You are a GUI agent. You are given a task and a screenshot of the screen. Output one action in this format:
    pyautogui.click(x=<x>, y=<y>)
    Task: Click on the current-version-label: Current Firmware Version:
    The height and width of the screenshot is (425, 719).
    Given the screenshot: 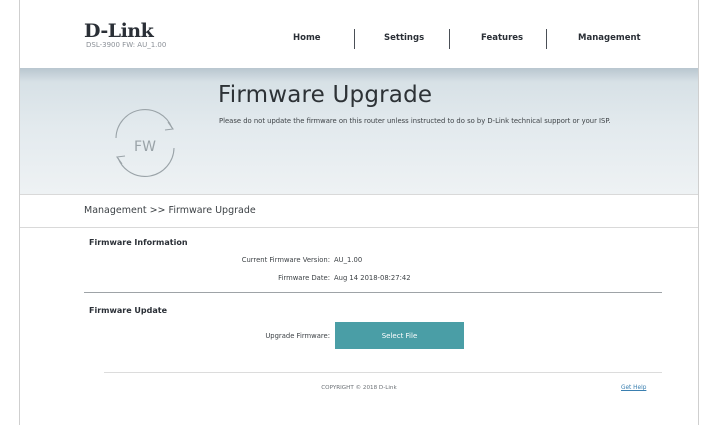 What is the action you would take?
    pyautogui.click(x=285, y=260)
    